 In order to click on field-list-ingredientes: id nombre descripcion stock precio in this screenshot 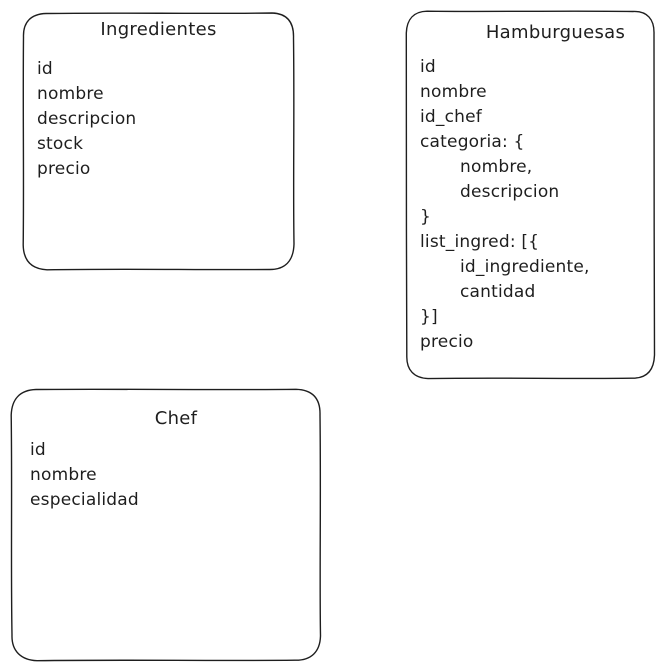, I will do `click(86, 119)`.